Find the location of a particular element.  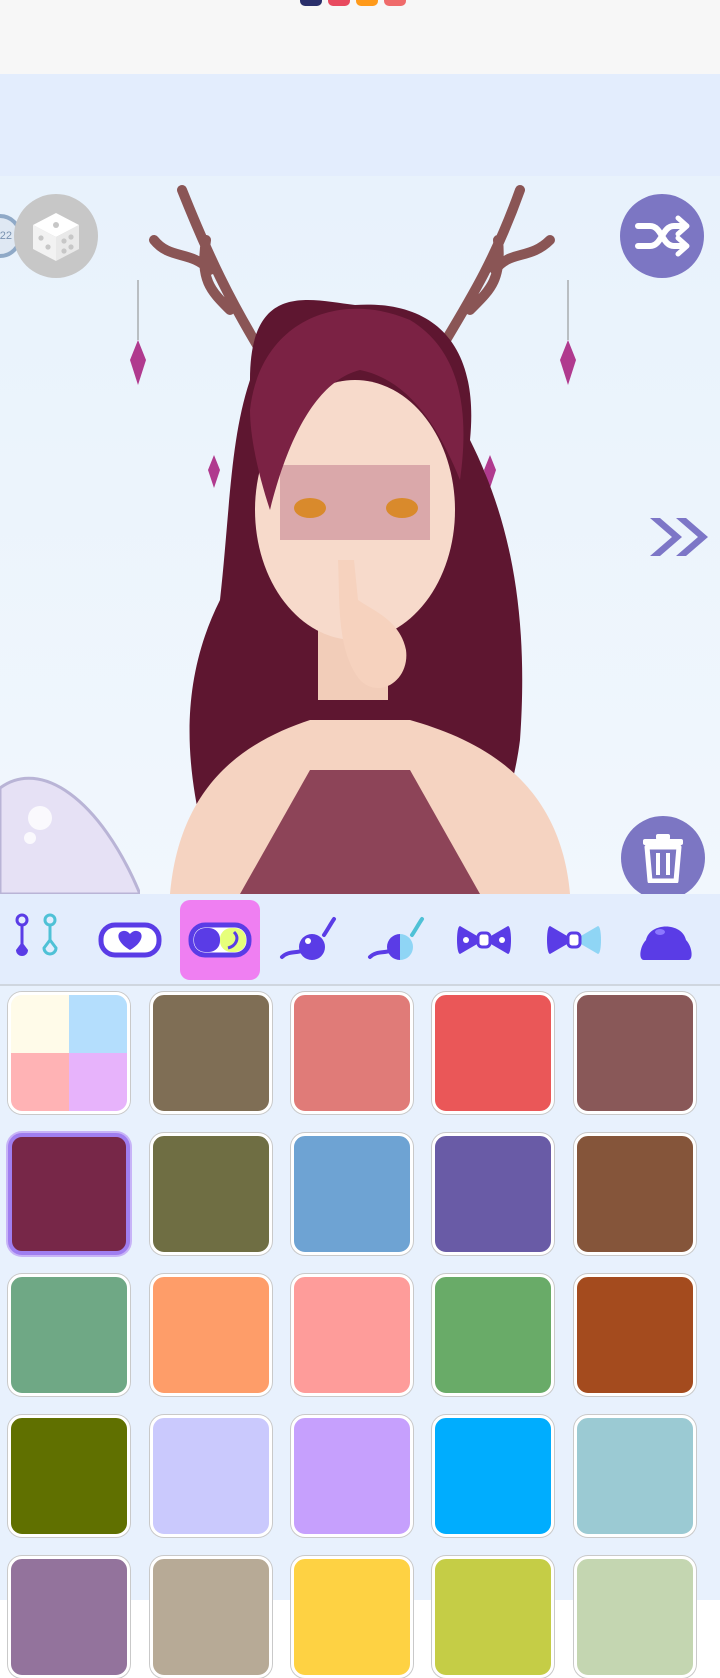

tab-horn is located at coordinates (308, 940).